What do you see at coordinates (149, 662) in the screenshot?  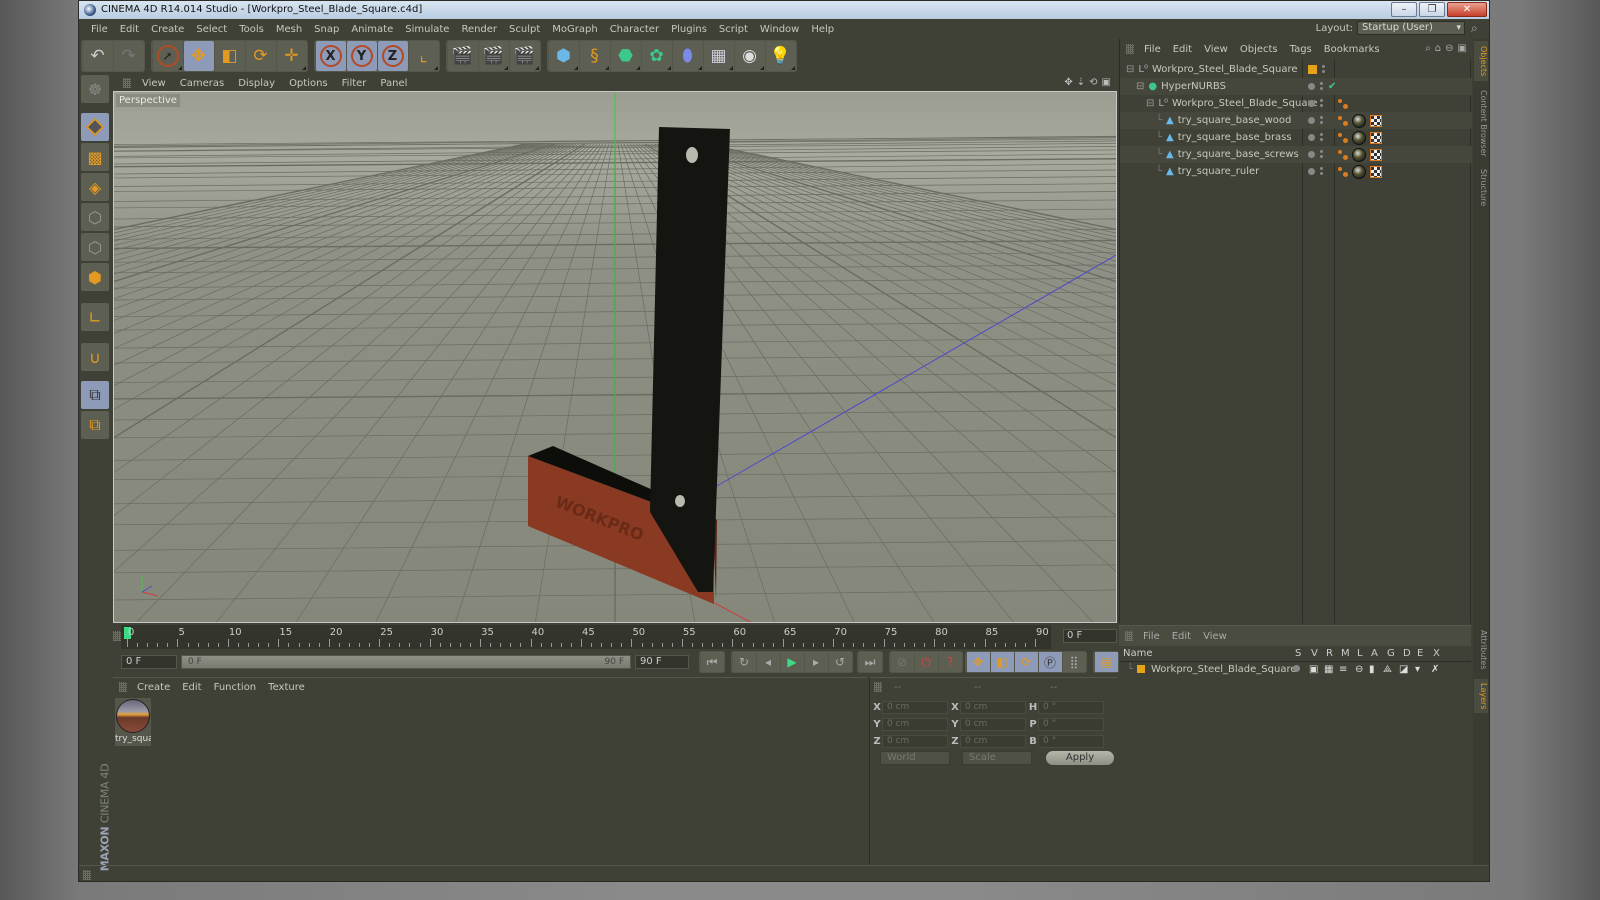 I see `start-frame-field: 0 F` at bounding box center [149, 662].